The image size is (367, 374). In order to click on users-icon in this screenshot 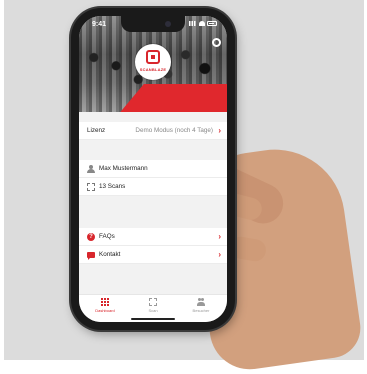, I will do `click(201, 302)`.